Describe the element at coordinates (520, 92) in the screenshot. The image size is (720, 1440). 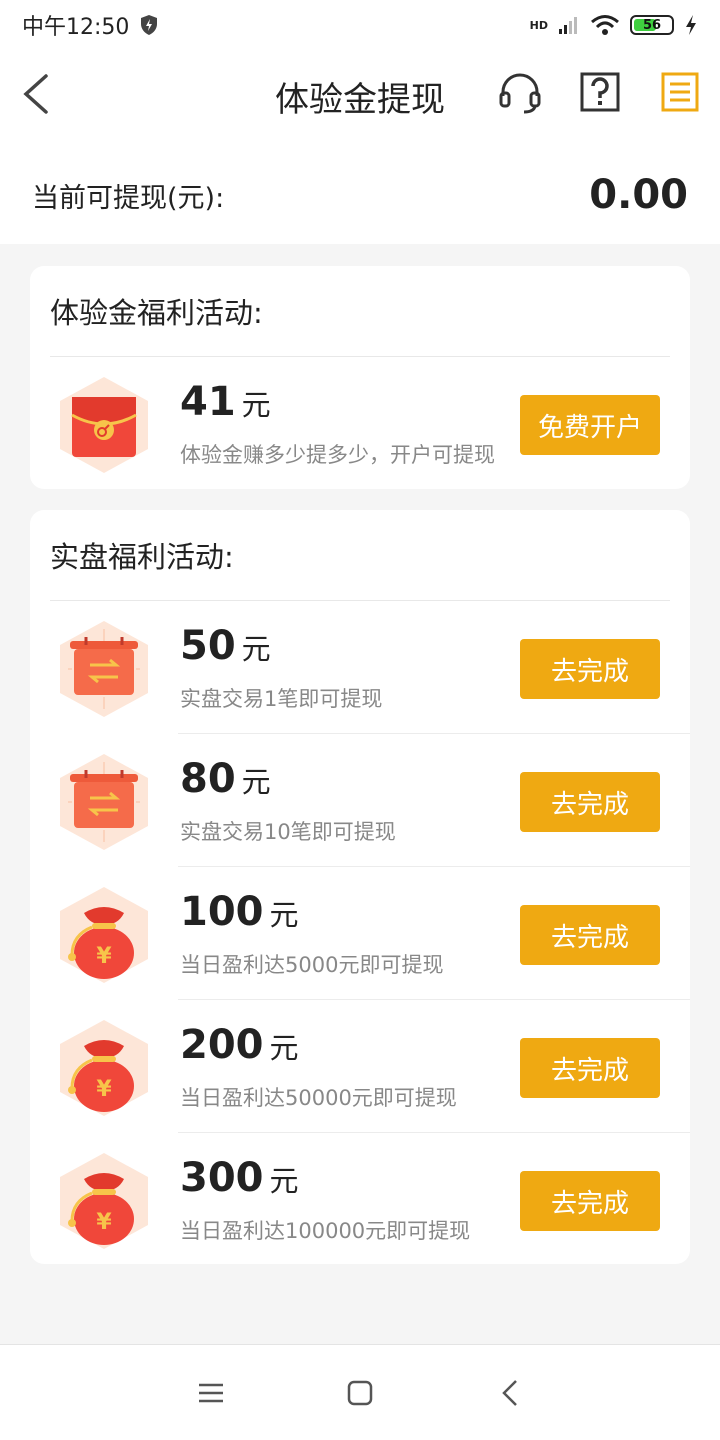
I see `headset-icon` at that location.